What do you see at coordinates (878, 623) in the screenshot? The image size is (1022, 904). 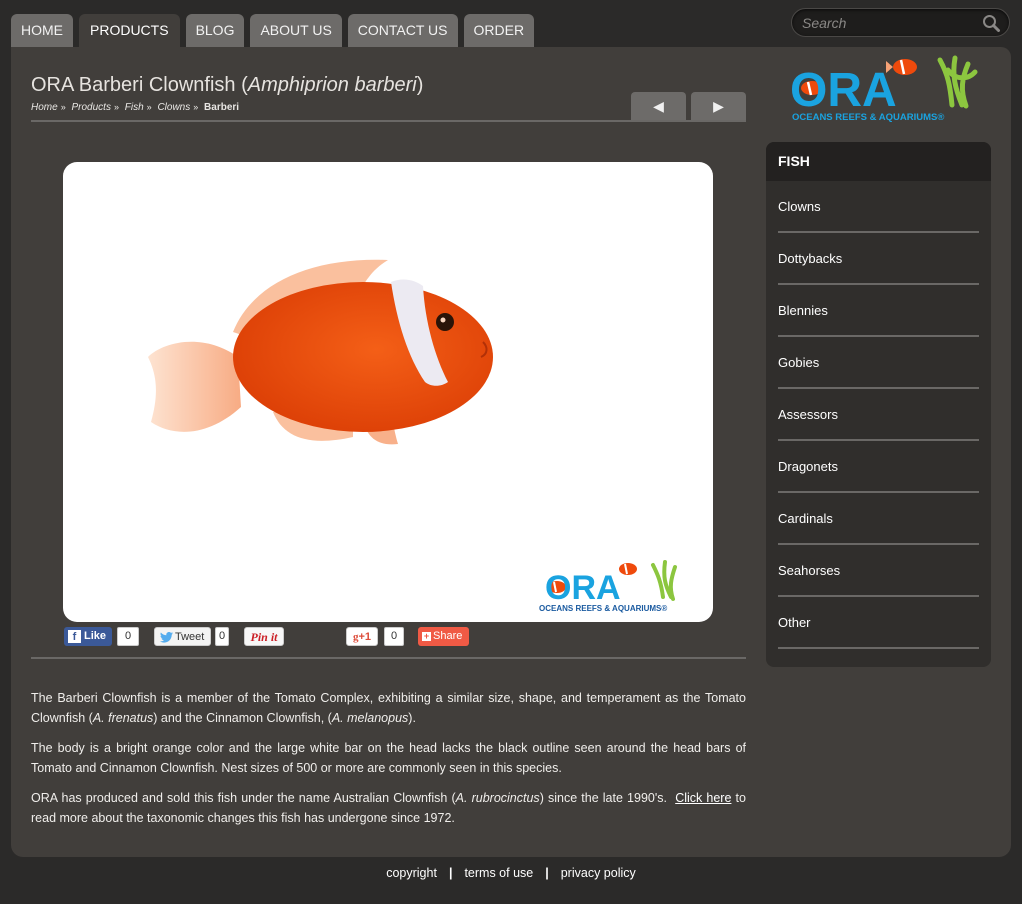 I see `sidebar-item-other: Other` at bounding box center [878, 623].